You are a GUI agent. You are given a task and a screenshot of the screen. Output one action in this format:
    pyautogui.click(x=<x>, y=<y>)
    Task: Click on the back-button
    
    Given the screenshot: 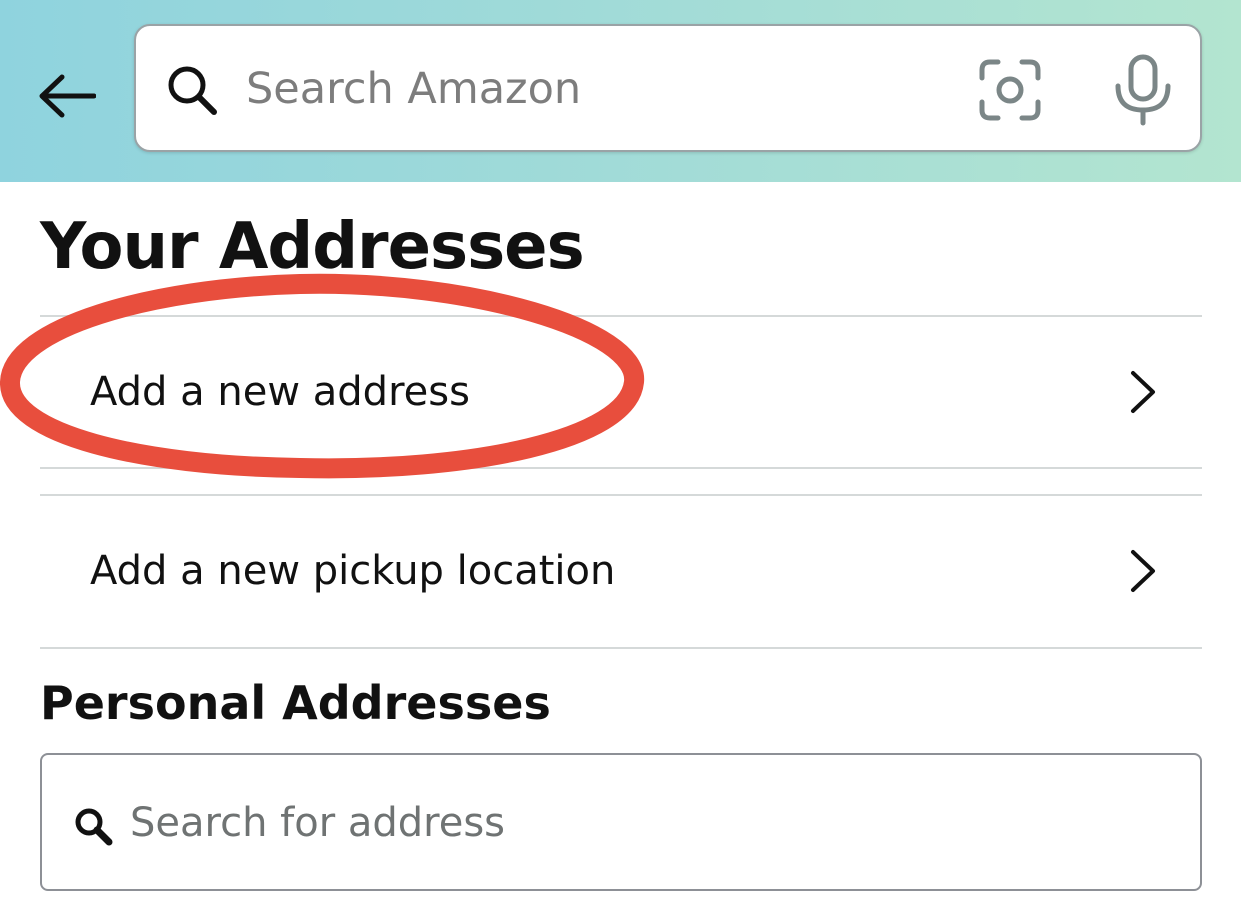 What is the action you would take?
    pyautogui.click(x=66, y=96)
    